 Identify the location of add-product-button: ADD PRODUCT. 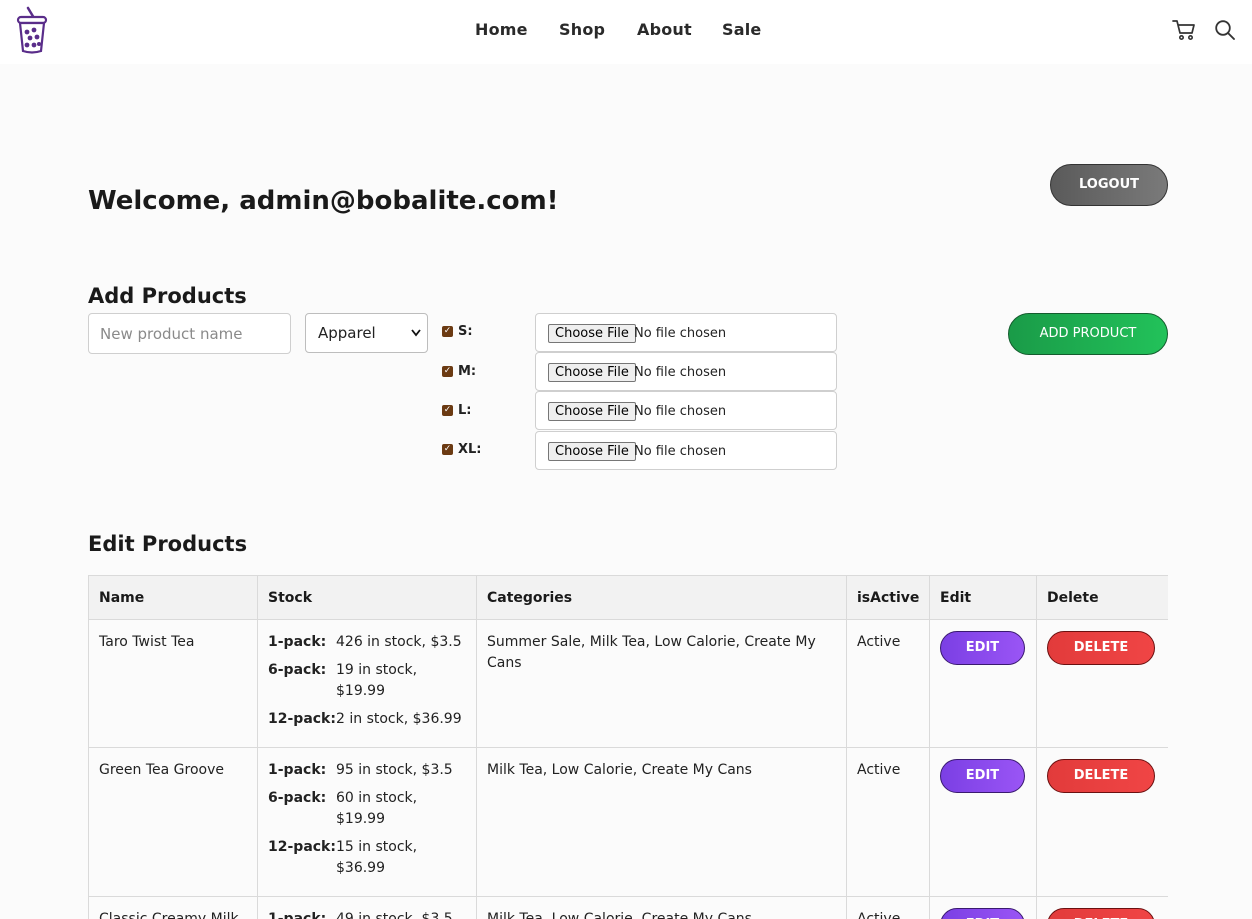
(1088, 334).